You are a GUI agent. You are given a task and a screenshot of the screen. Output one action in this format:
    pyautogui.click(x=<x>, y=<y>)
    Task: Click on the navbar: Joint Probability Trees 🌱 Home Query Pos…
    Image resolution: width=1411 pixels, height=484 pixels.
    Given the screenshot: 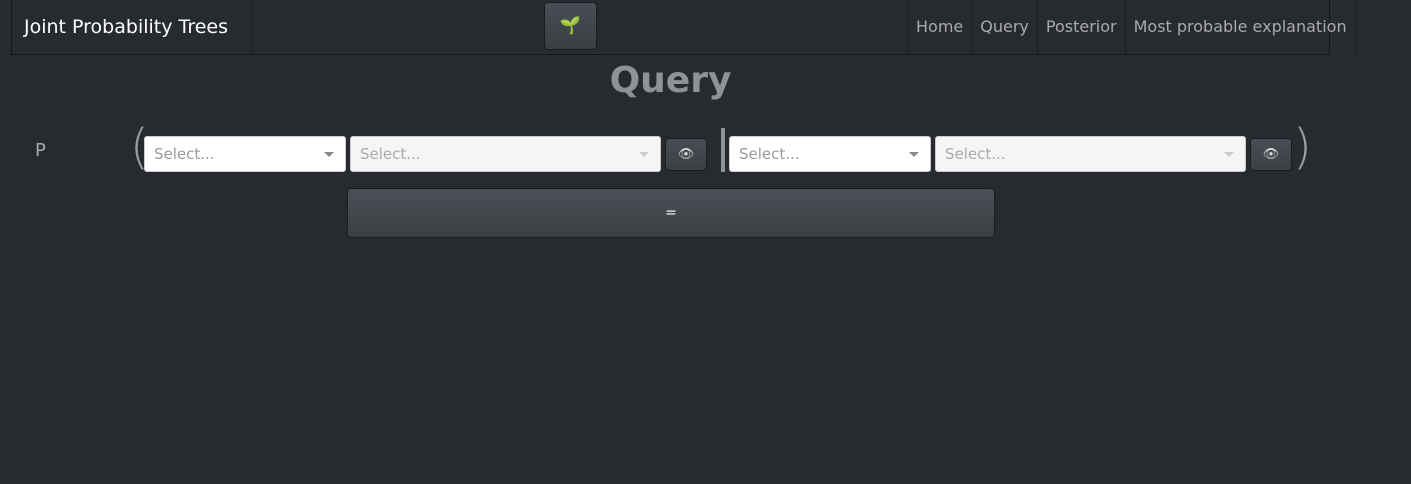 What is the action you would take?
    pyautogui.click(x=683, y=27)
    